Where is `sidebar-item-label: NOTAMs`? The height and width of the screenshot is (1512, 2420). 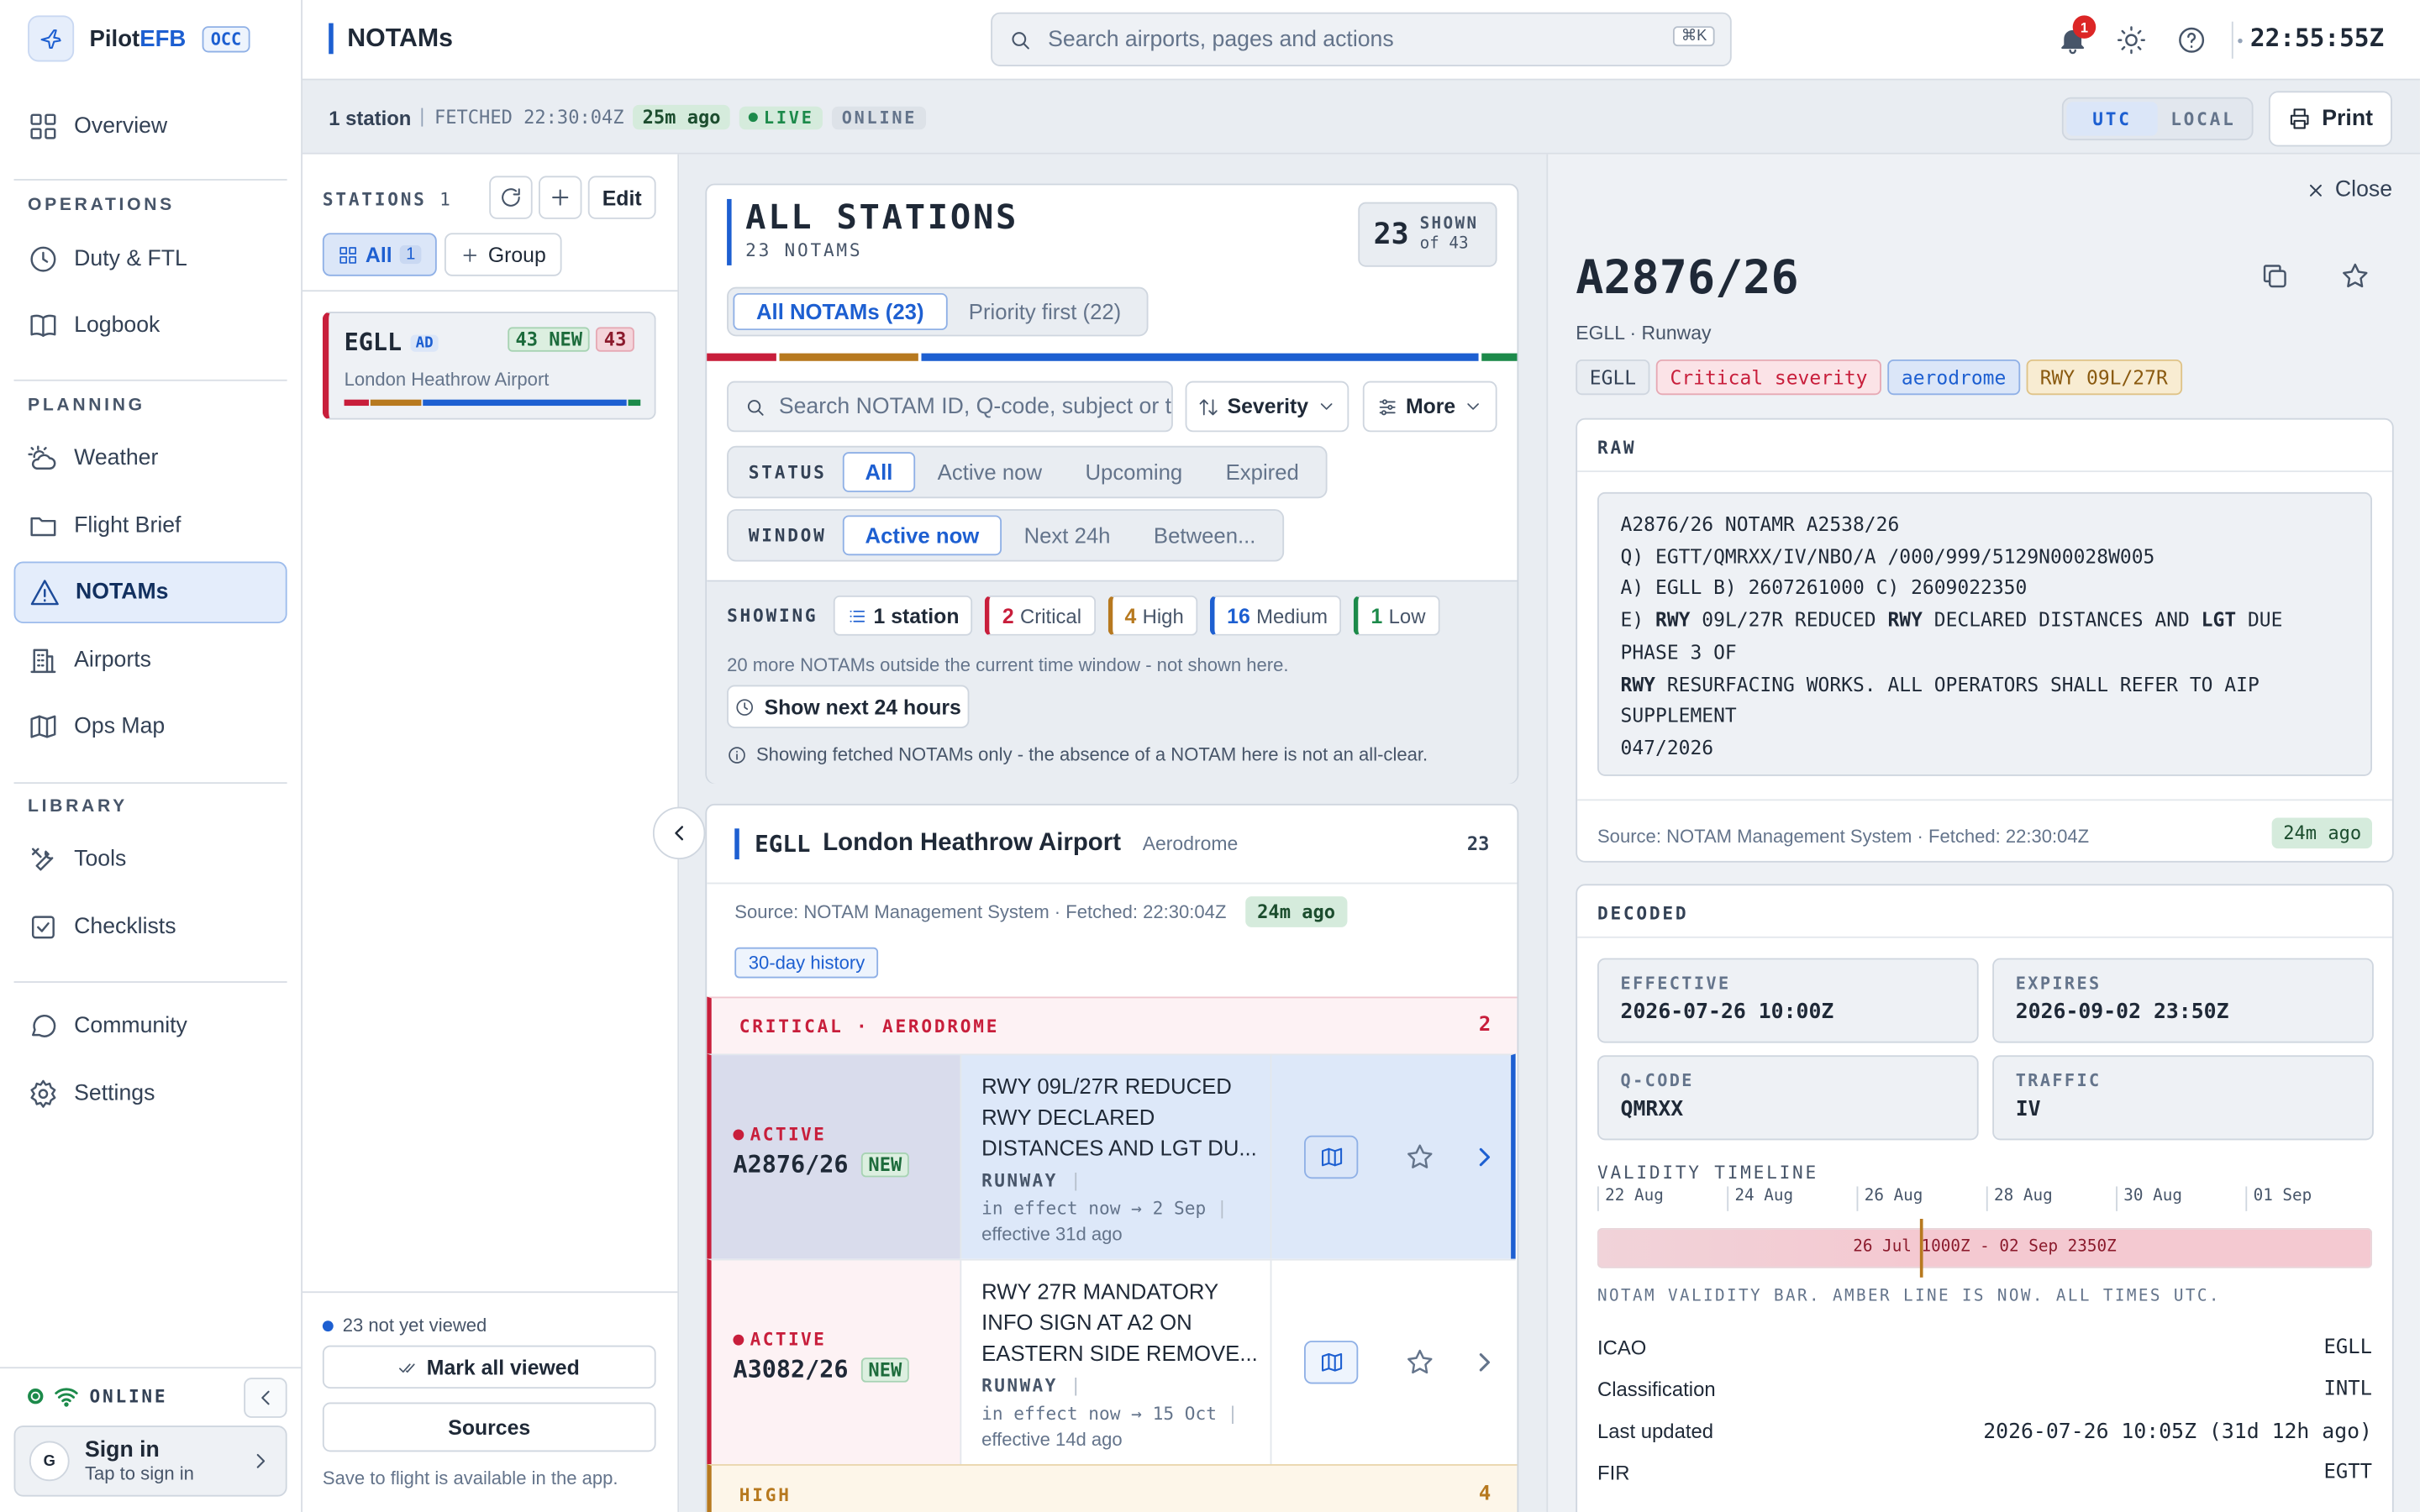 sidebar-item-label: NOTAMs is located at coordinates (122, 592).